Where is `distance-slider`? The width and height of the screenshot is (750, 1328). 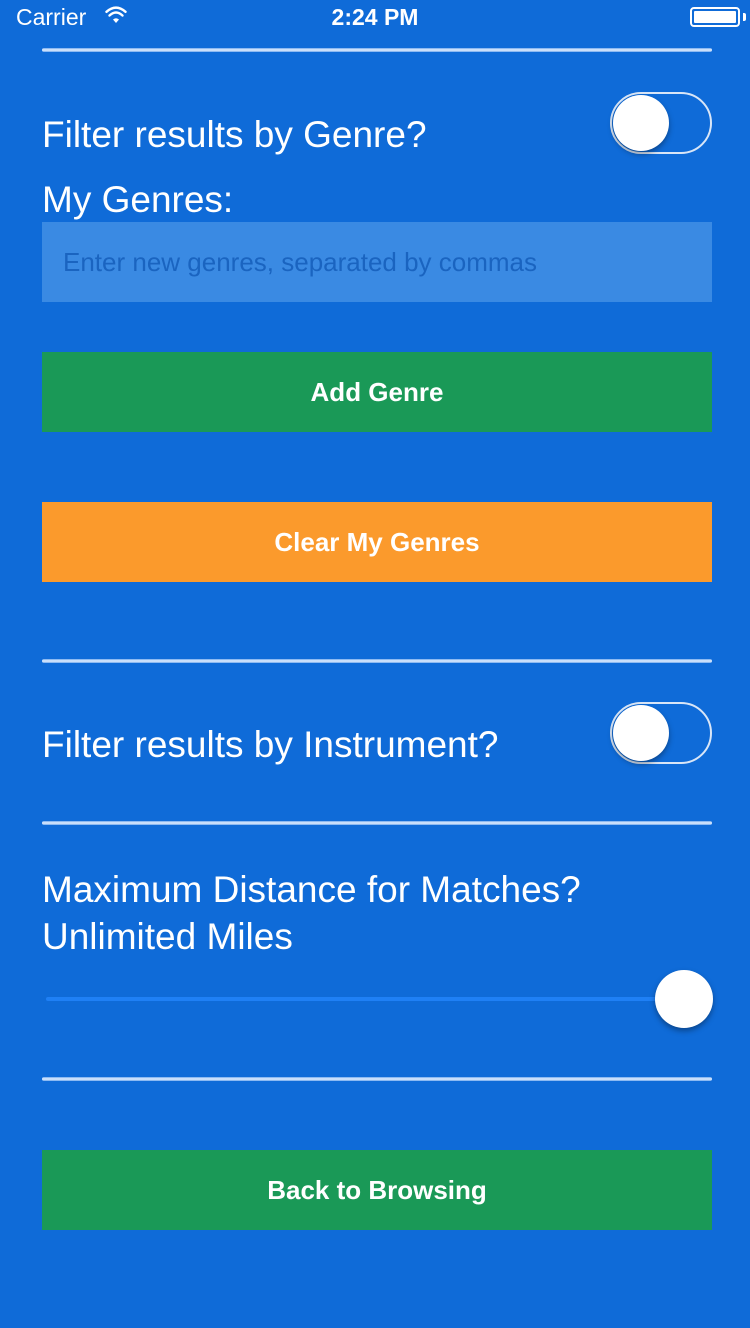
distance-slider is located at coordinates (379, 999).